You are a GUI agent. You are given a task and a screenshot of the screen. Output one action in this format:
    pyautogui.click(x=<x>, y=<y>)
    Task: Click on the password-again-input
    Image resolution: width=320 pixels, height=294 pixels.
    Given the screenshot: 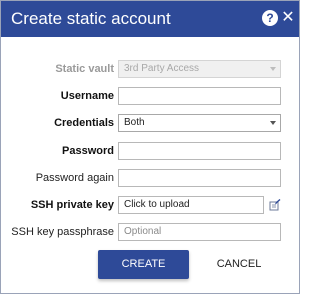 What is the action you would take?
    pyautogui.click(x=199, y=178)
    